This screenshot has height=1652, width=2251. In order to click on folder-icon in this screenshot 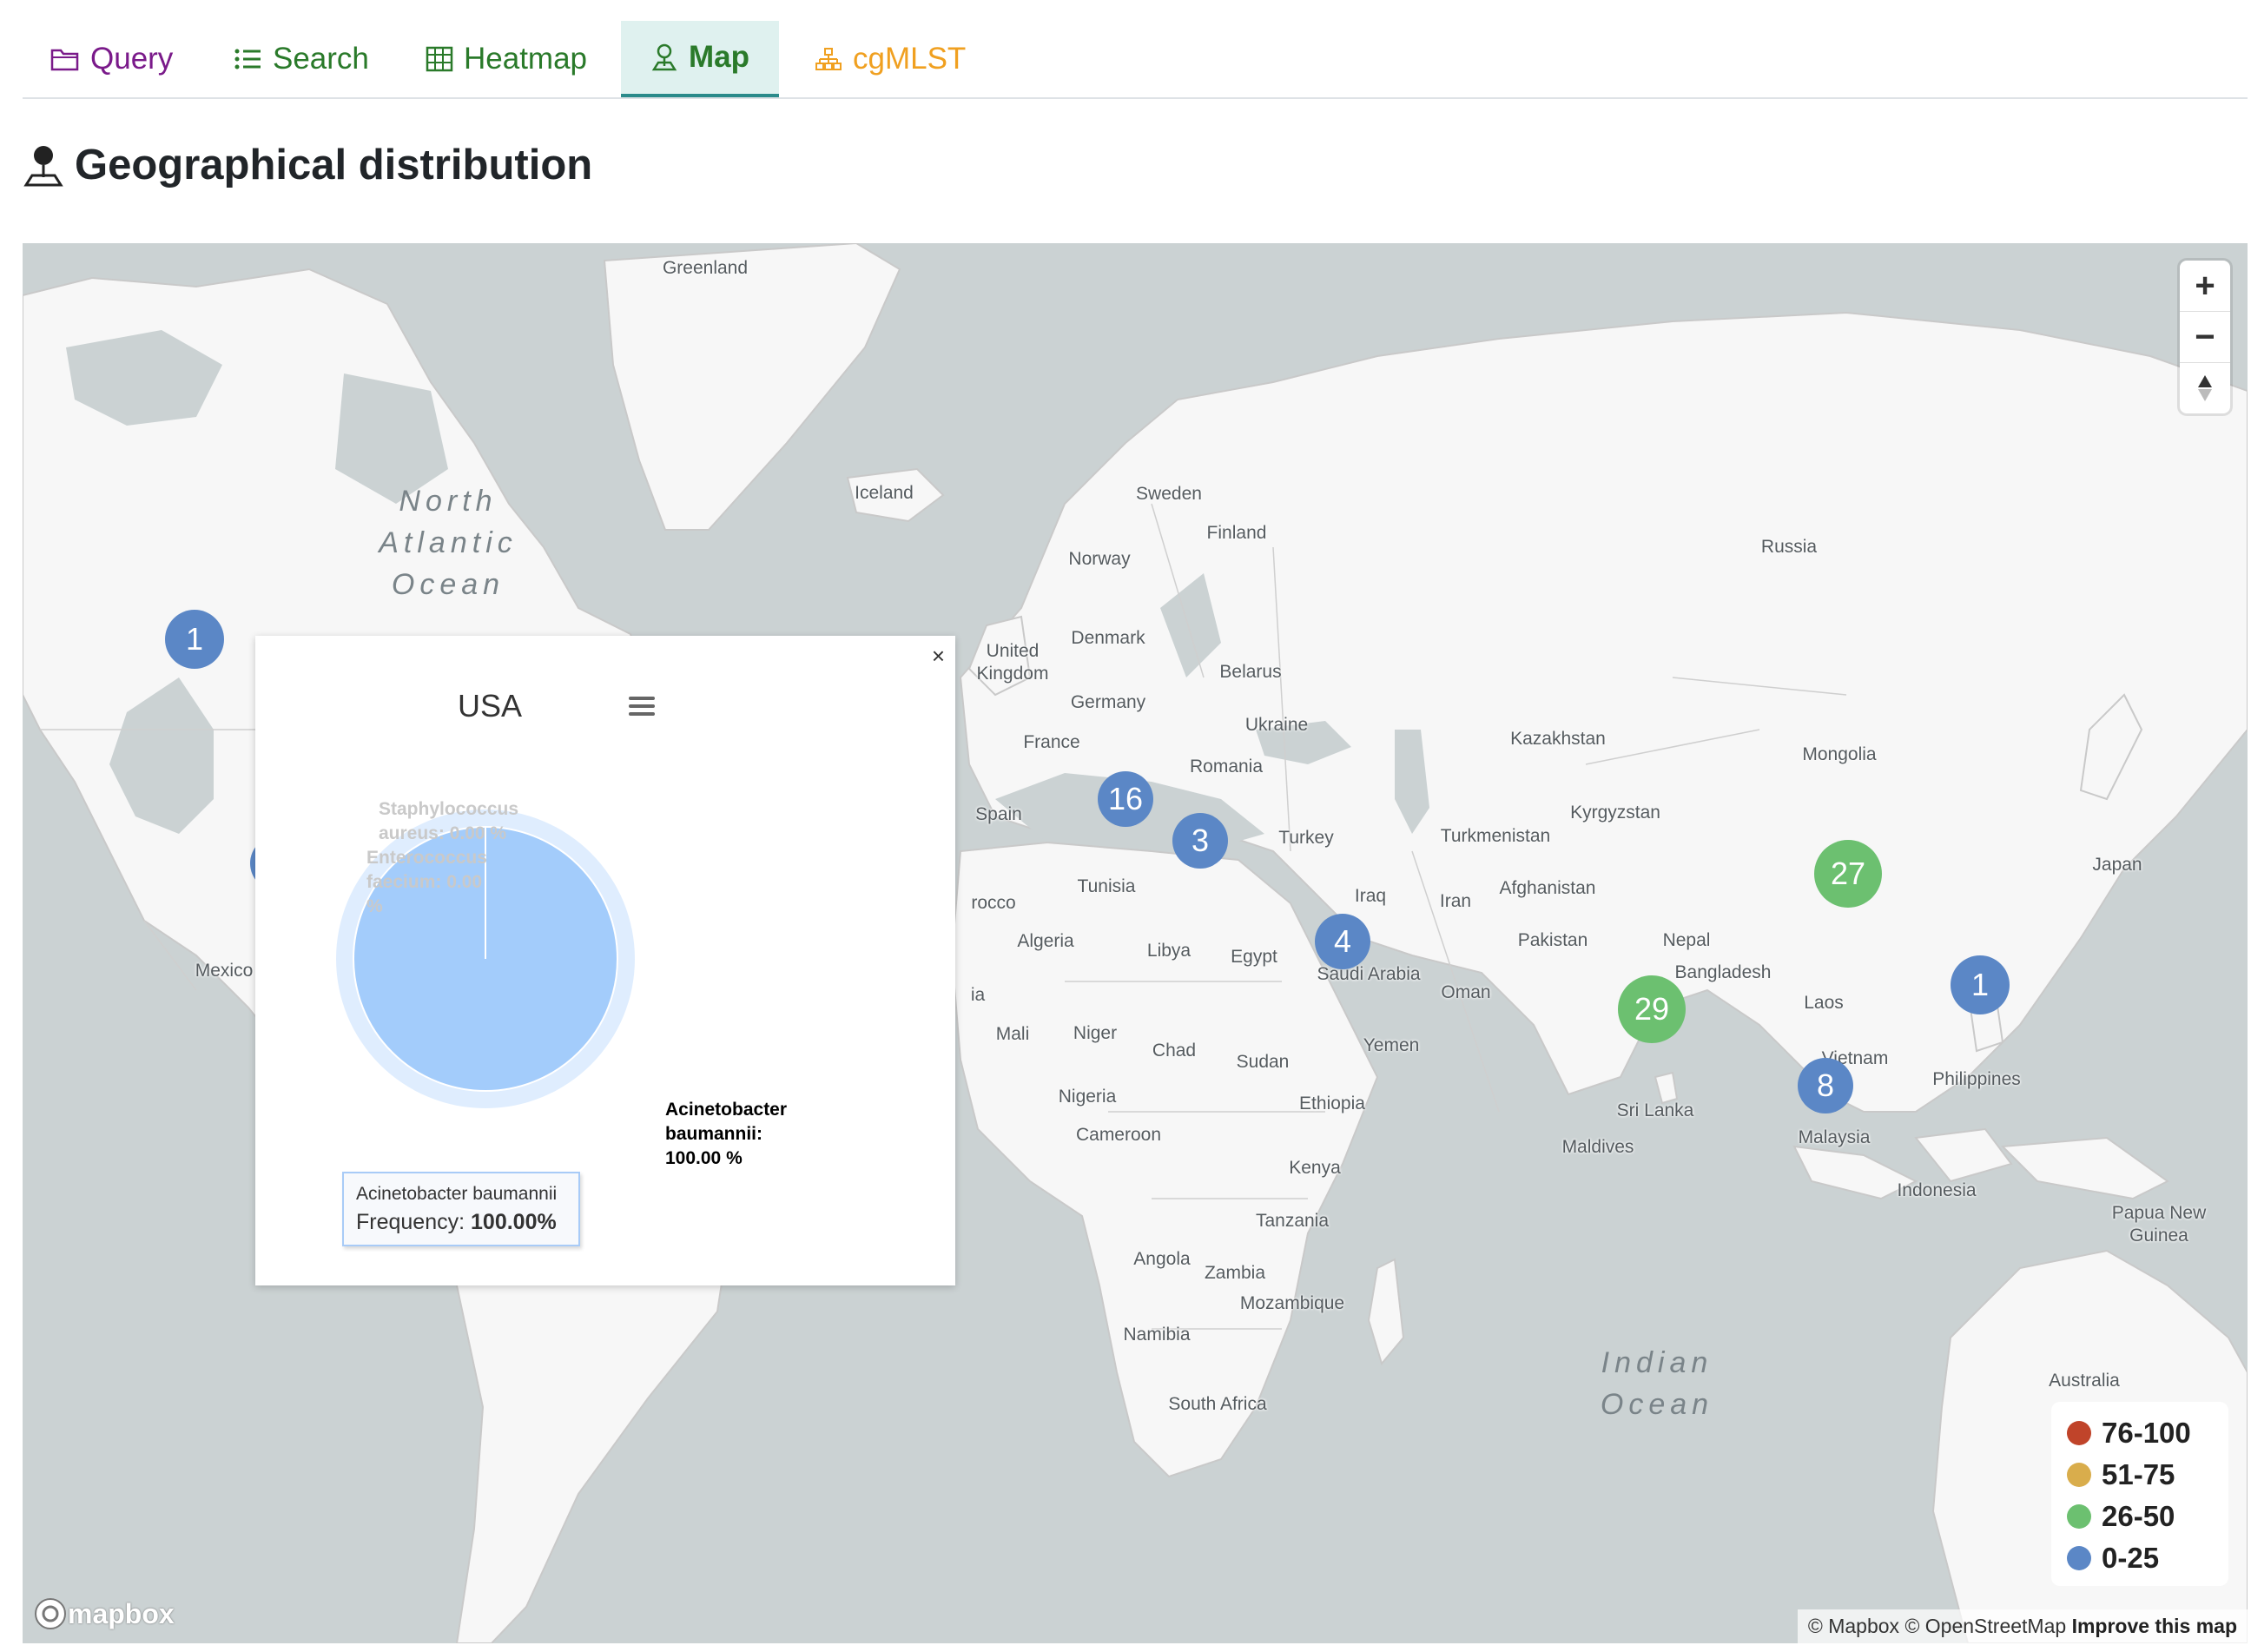, I will do `click(64, 60)`.